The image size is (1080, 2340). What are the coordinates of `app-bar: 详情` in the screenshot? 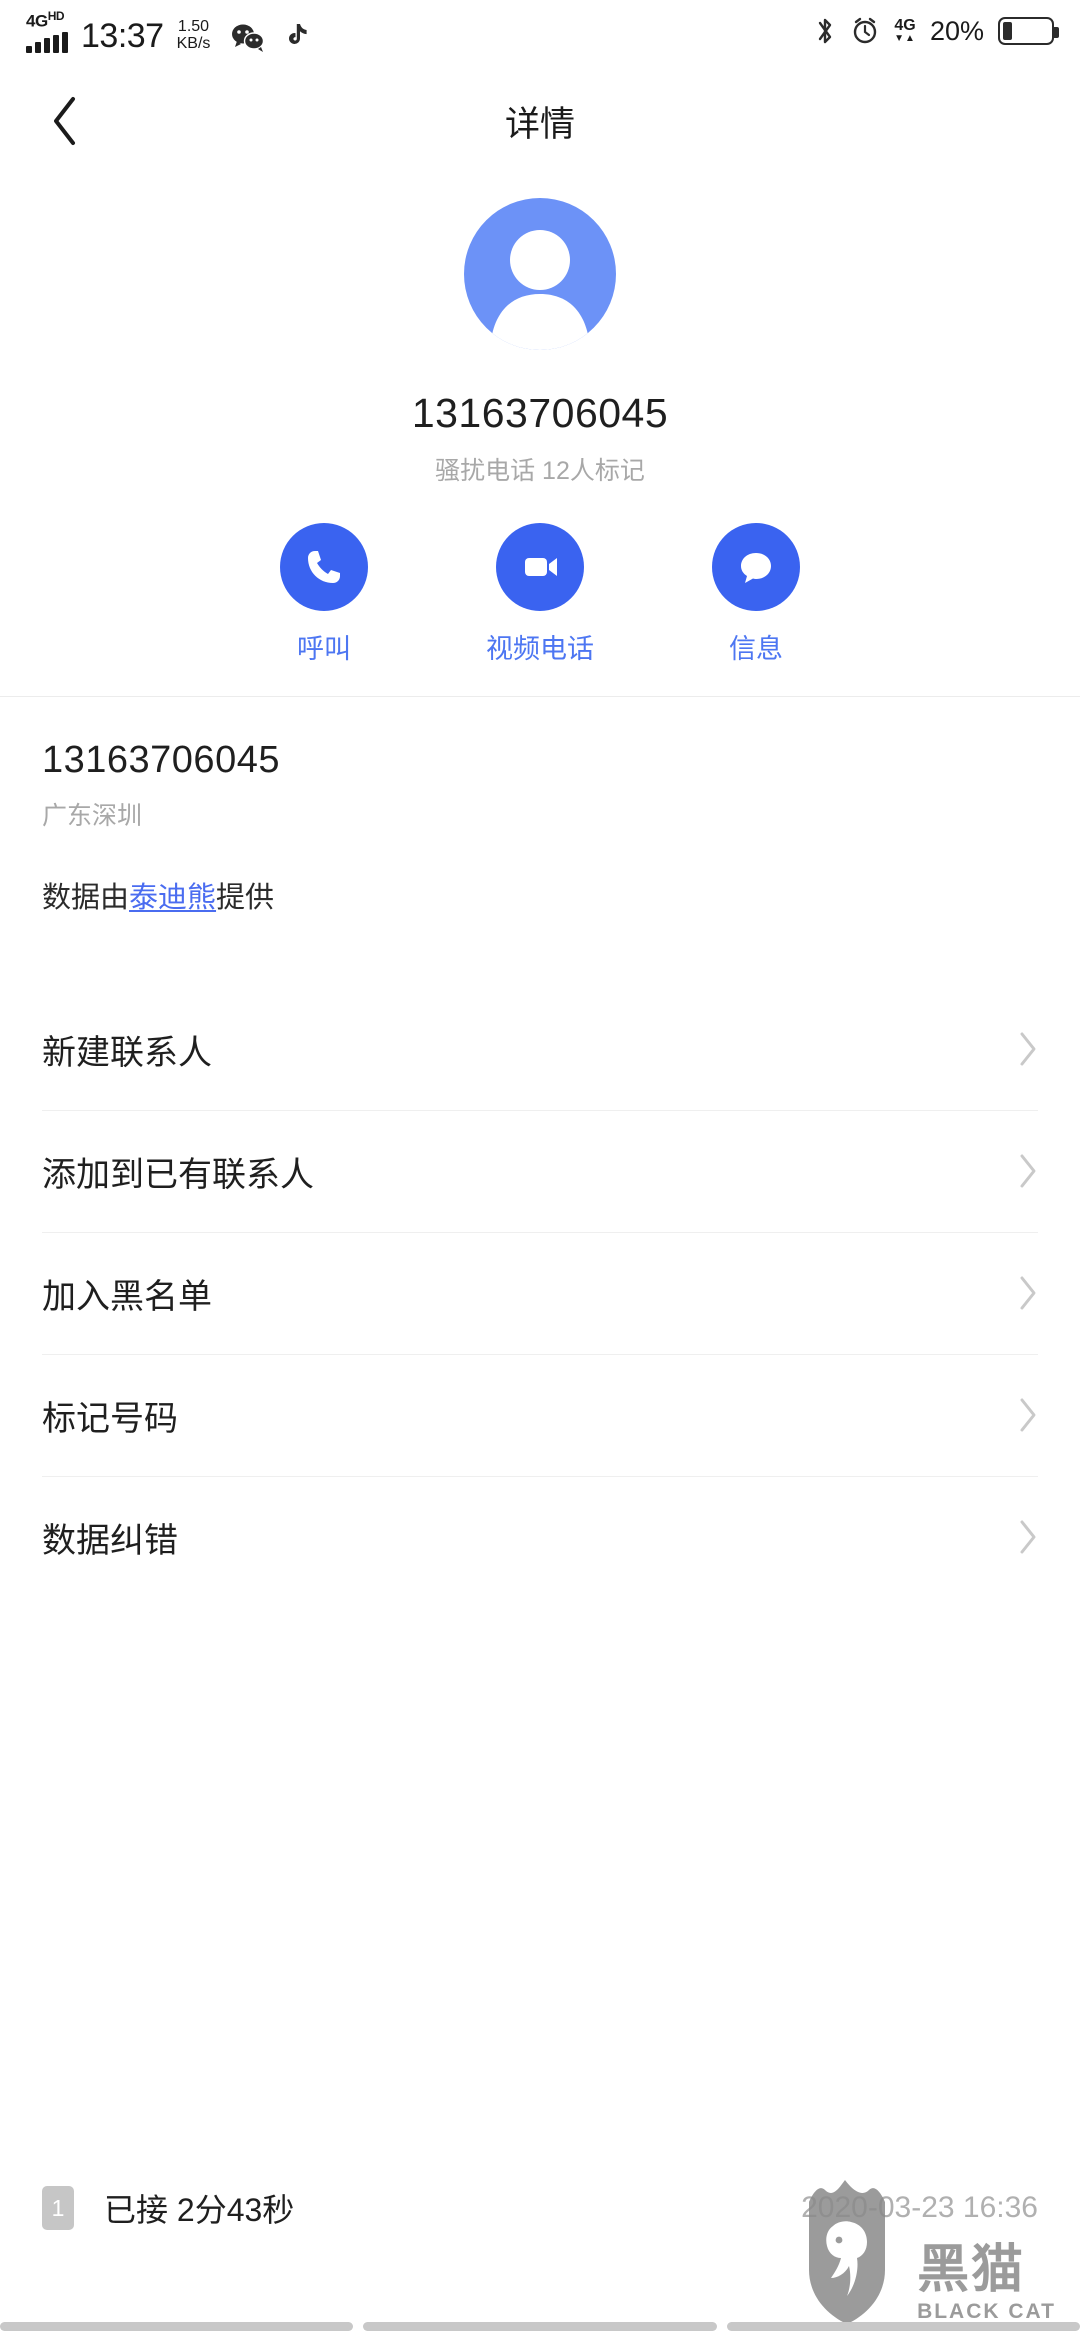 It's located at (540, 121).